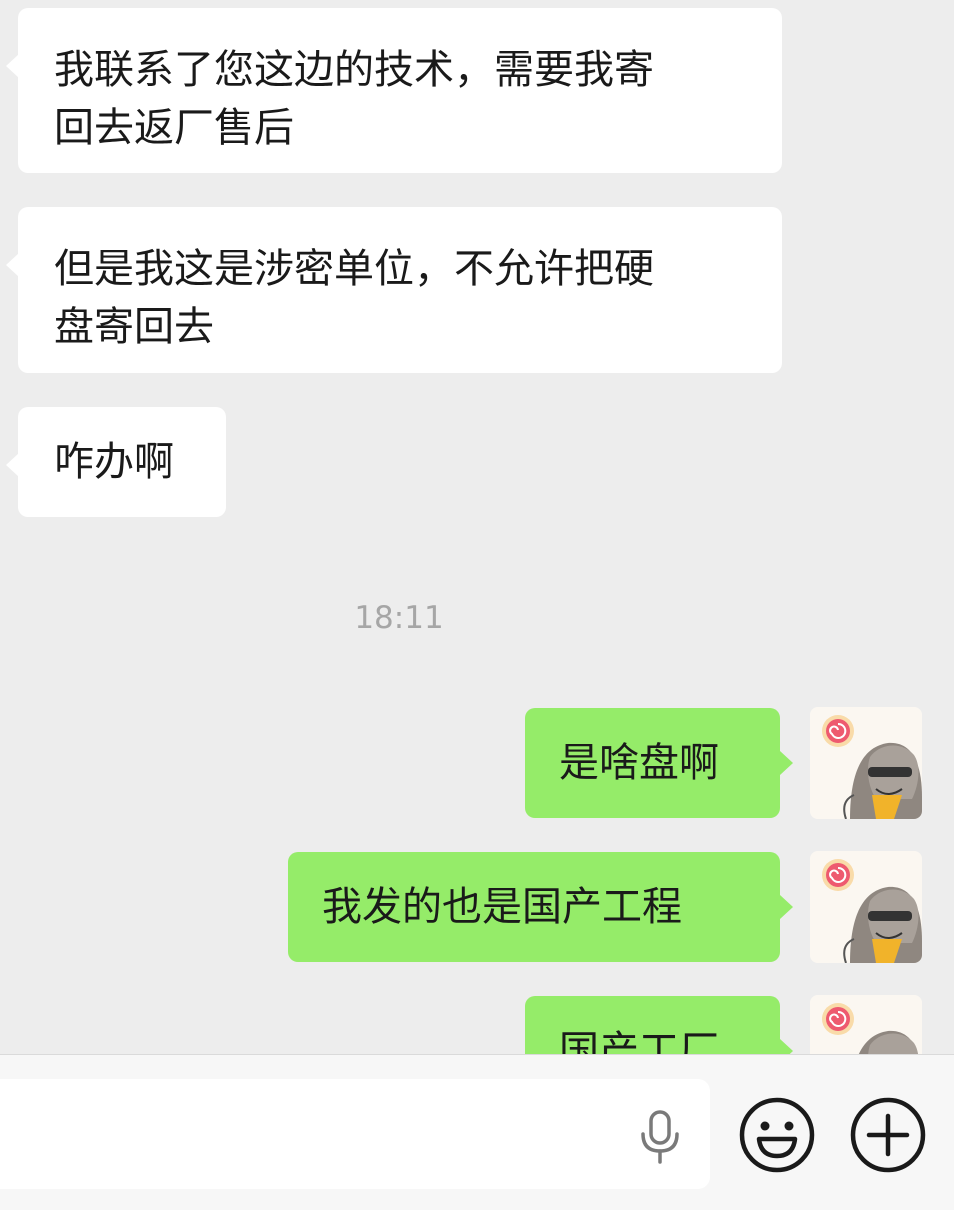 The width and height of the screenshot is (954, 1210). Describe the element at coordinates (659, 1025) in the screenshot. I see `message-bubble-outgoing: 国产工厂` at that location.